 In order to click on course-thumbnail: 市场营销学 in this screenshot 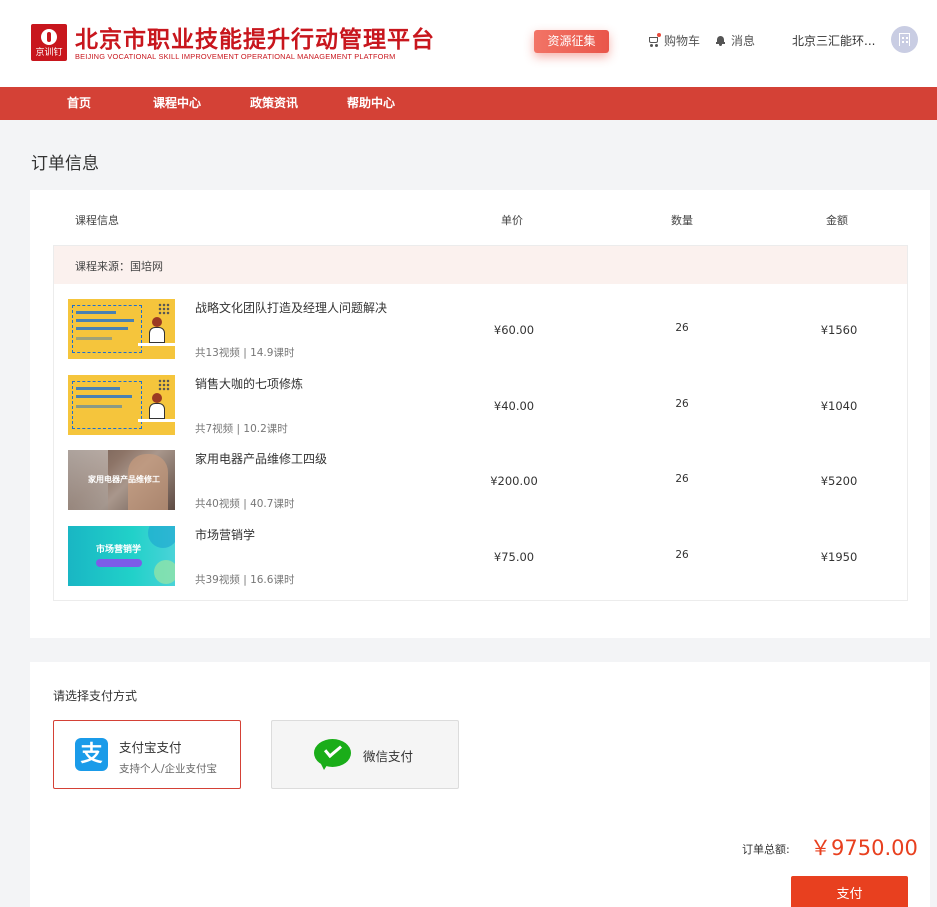, I will do `click(121, 556)`.